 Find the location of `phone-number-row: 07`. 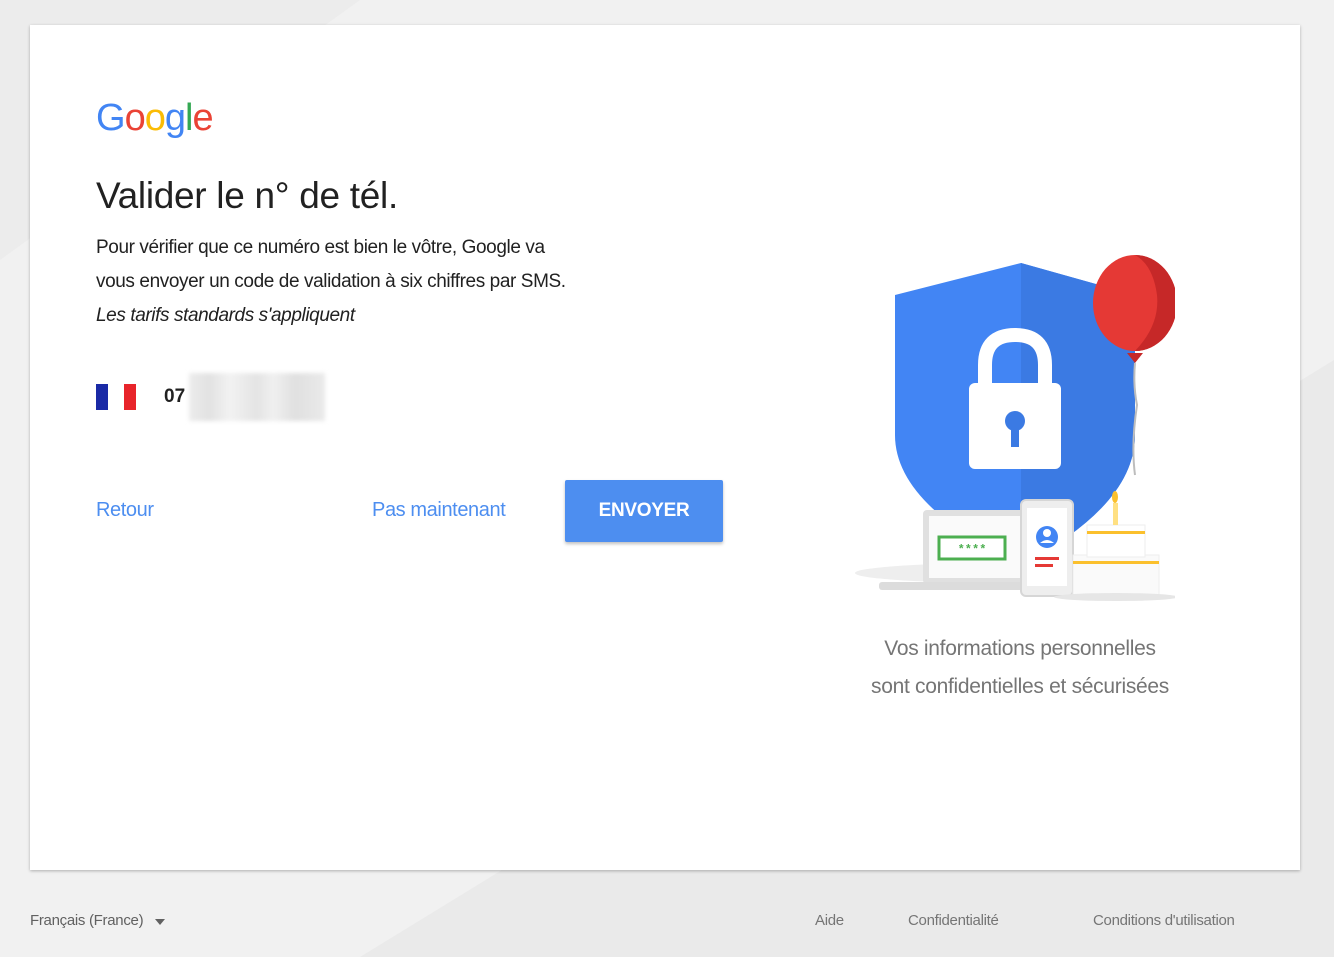

phone-number-row: 07 is located at coordinates (211, 397).